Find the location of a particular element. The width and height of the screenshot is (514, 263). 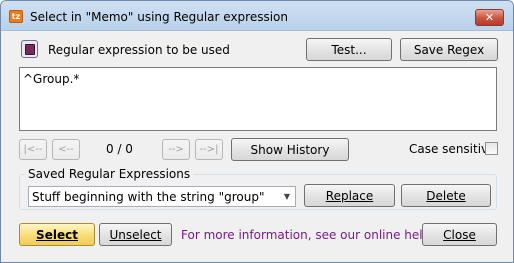

close-button: Close is located at coordinates (459, 234).